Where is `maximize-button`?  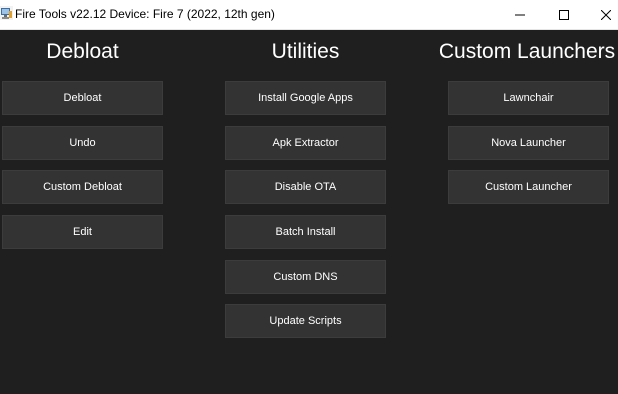
maximize-button is located at coordinates (564, 14).